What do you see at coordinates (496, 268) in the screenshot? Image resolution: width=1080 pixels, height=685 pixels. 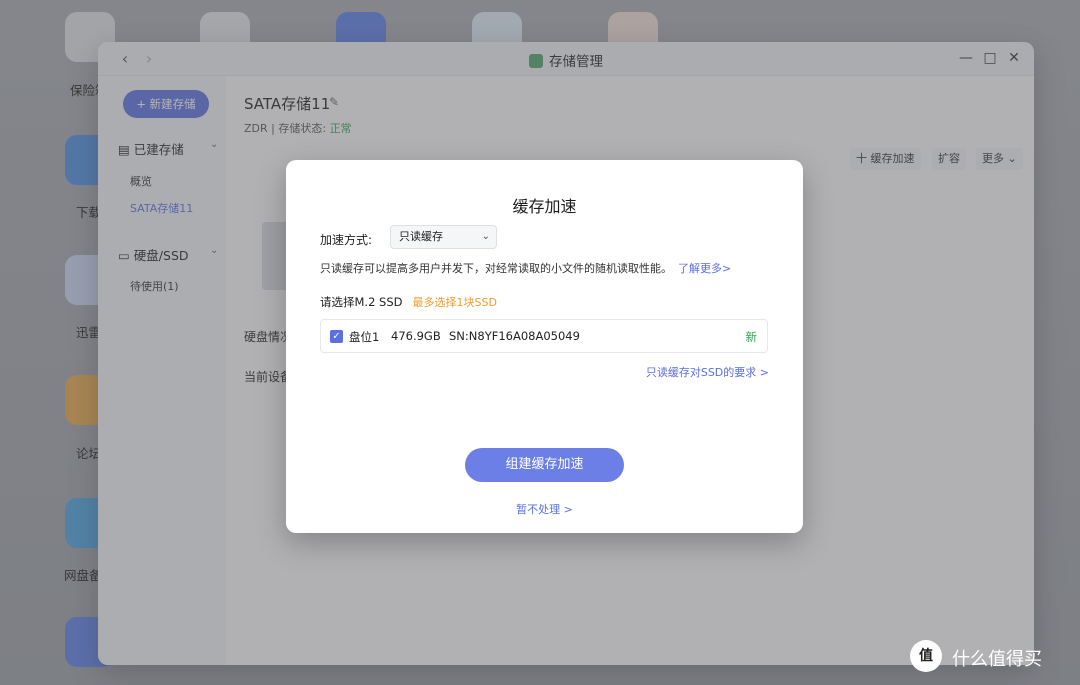 I see `description-text: 只读缓存可以提高多用户并发下，对经常读取的小文件的随机读取性能。` at bounding box center [496, 268].